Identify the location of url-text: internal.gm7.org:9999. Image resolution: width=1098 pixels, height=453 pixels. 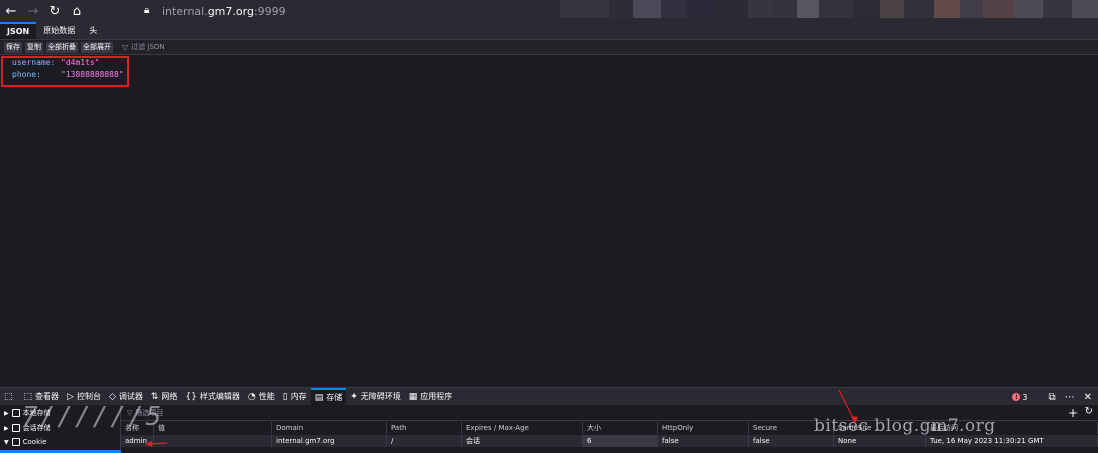
(224, 11).